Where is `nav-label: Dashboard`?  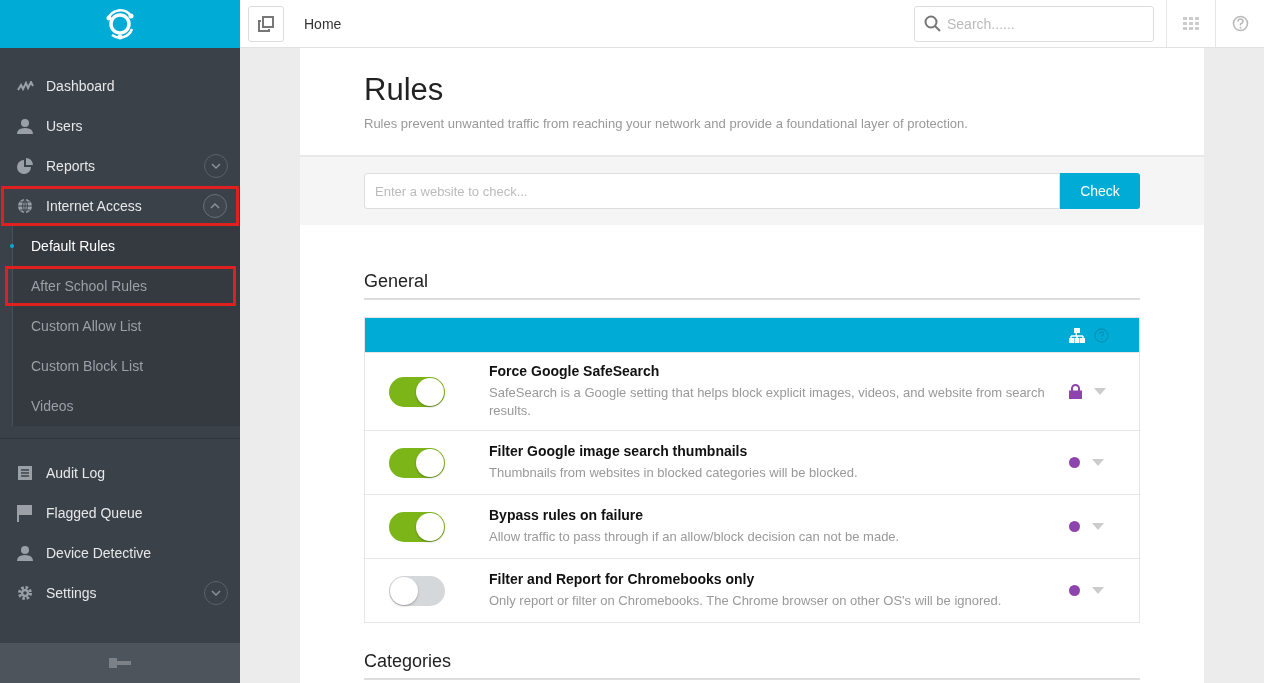
nav-label: Dashboard is located at coordinates (81, 86).